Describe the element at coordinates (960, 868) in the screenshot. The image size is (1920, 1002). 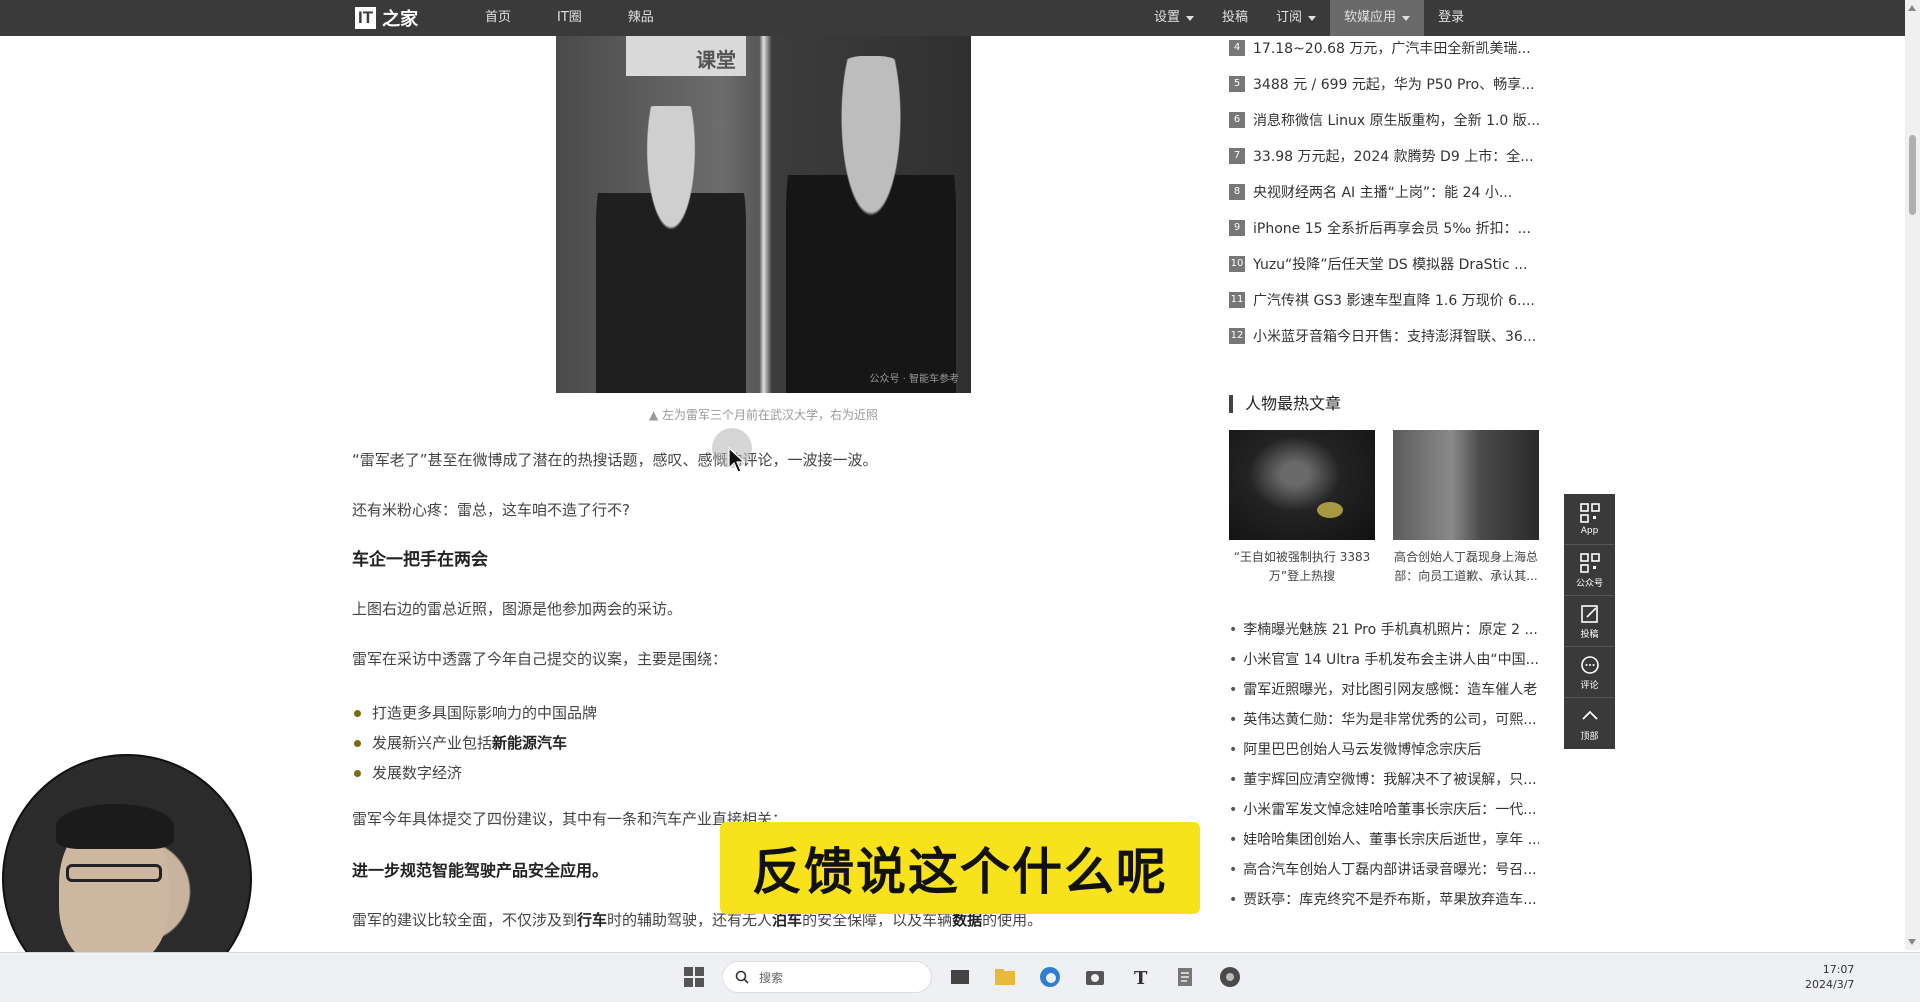
I see `video-subtitle: 反馈说这个什么呢` at that location.